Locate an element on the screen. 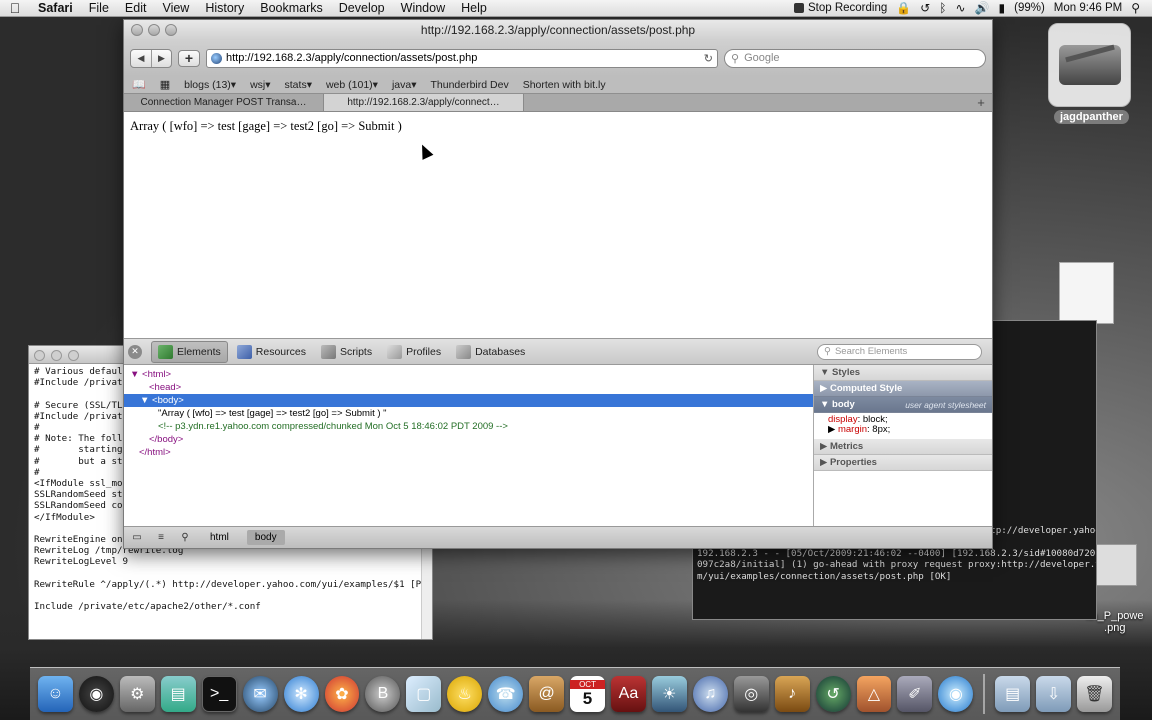 This screenshot has width=1152, height=720. firefox-icon: ✿ is located at coordinates (342, 694).